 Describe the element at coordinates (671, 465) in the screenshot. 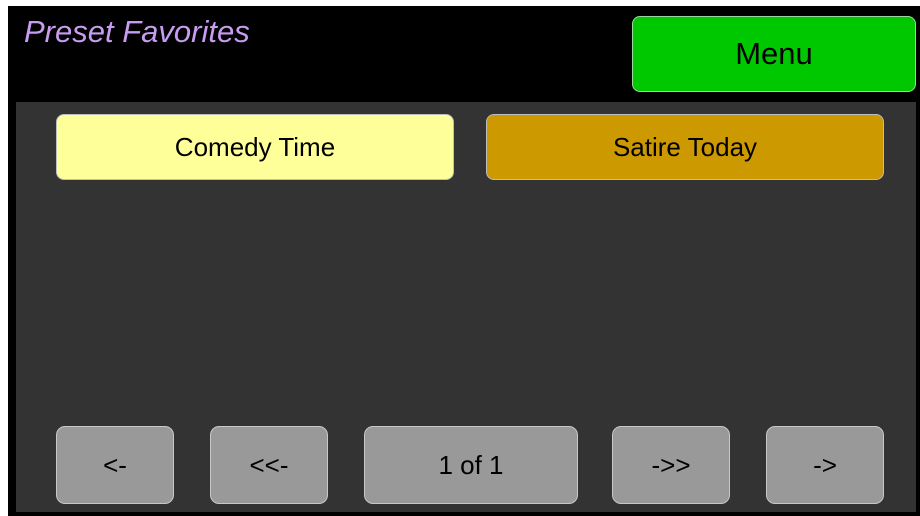

I see `last-page-button: ->>` at that location.